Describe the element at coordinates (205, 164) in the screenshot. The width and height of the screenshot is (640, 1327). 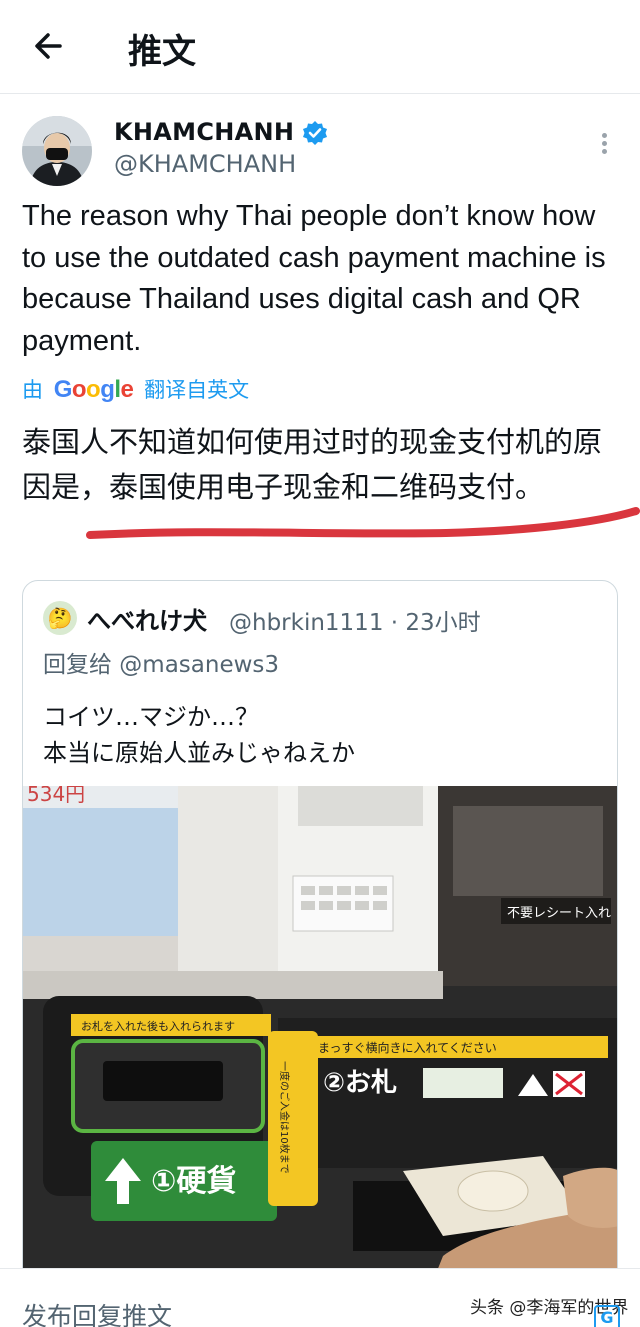
I see `user-handle: @KHAMCHANH` at that location.